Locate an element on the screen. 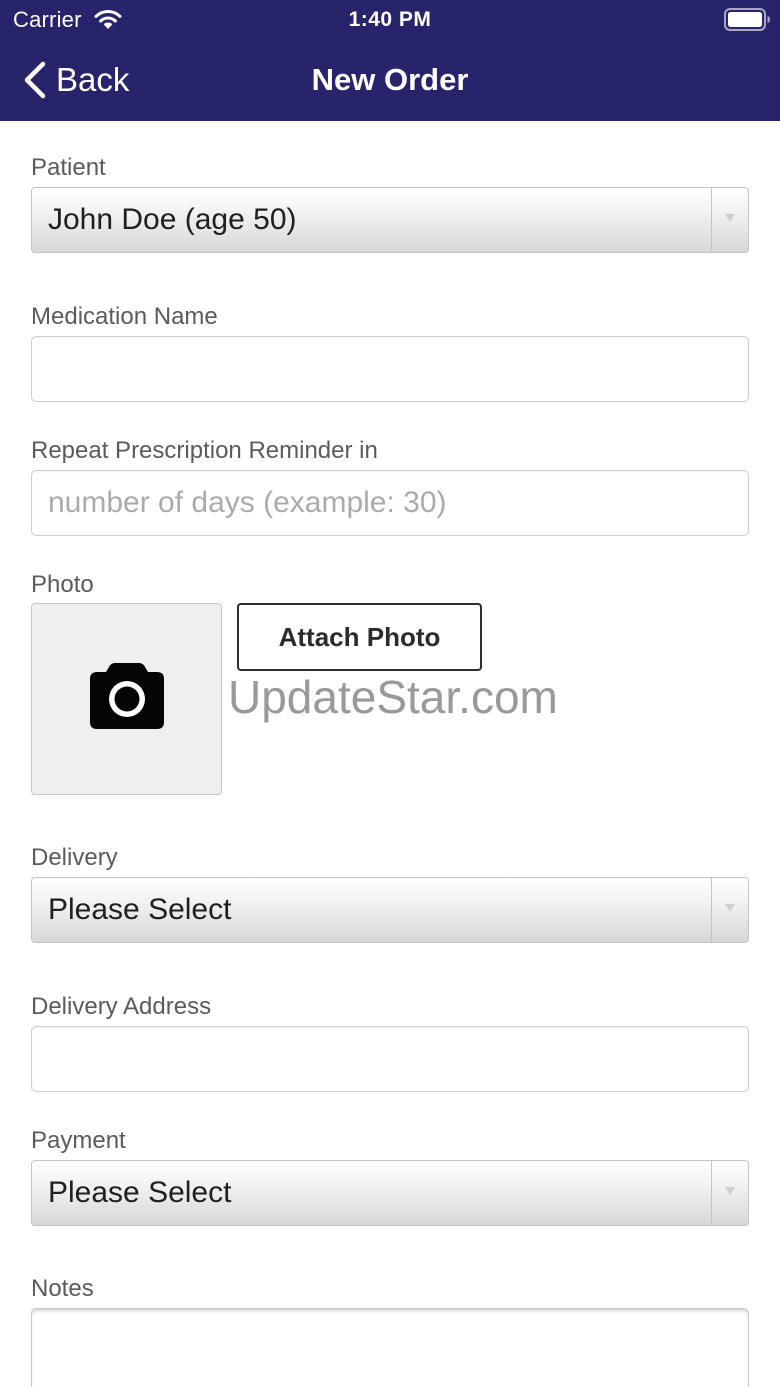 The image size is (780, 1387). delivery-address-input is located at coordinates (390, 1059).